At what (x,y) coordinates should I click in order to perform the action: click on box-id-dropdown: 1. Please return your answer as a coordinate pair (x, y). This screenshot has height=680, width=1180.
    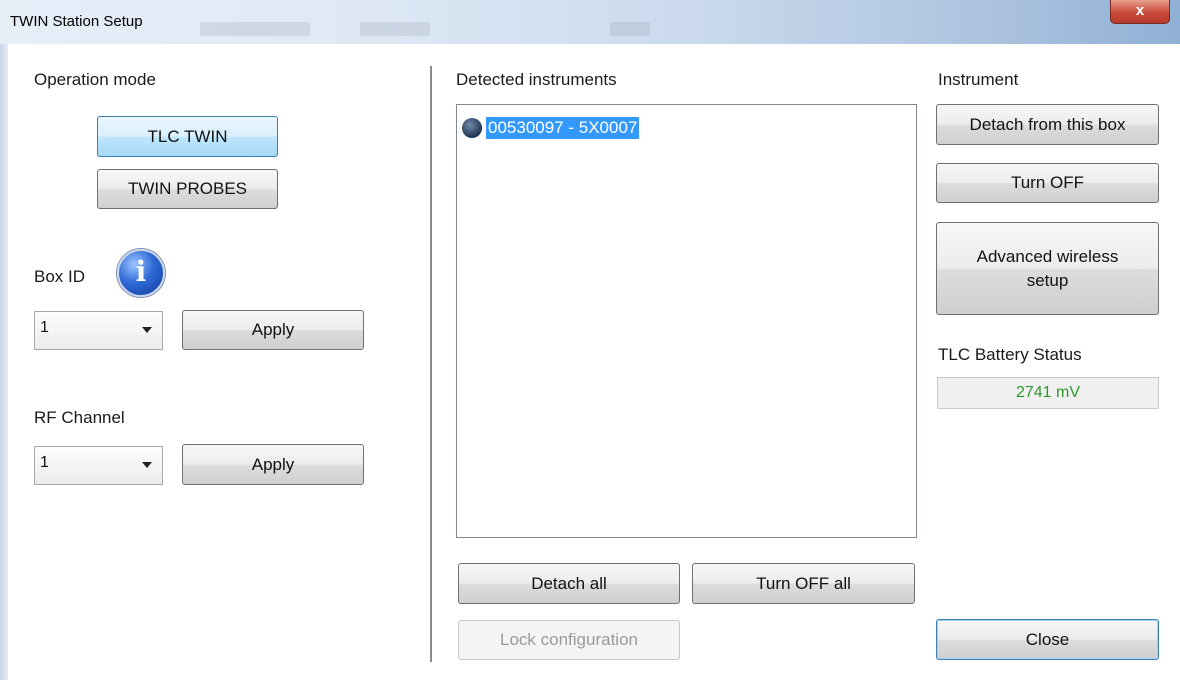
    Looking at the image, I should click on (98, 330).